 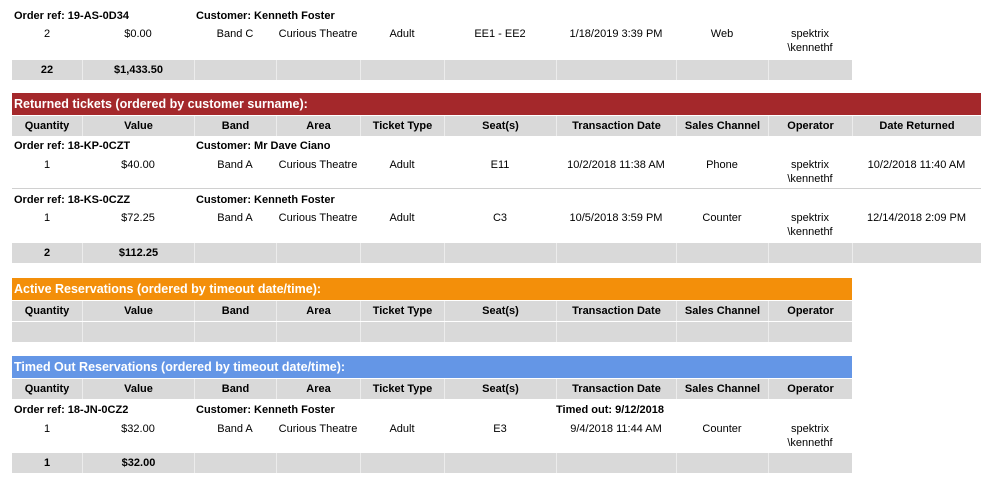 What do you see at coordinates (916, 126) in the screenshot?
I see `header-date-returned: Date Returned` at bounding box center [916, 126].